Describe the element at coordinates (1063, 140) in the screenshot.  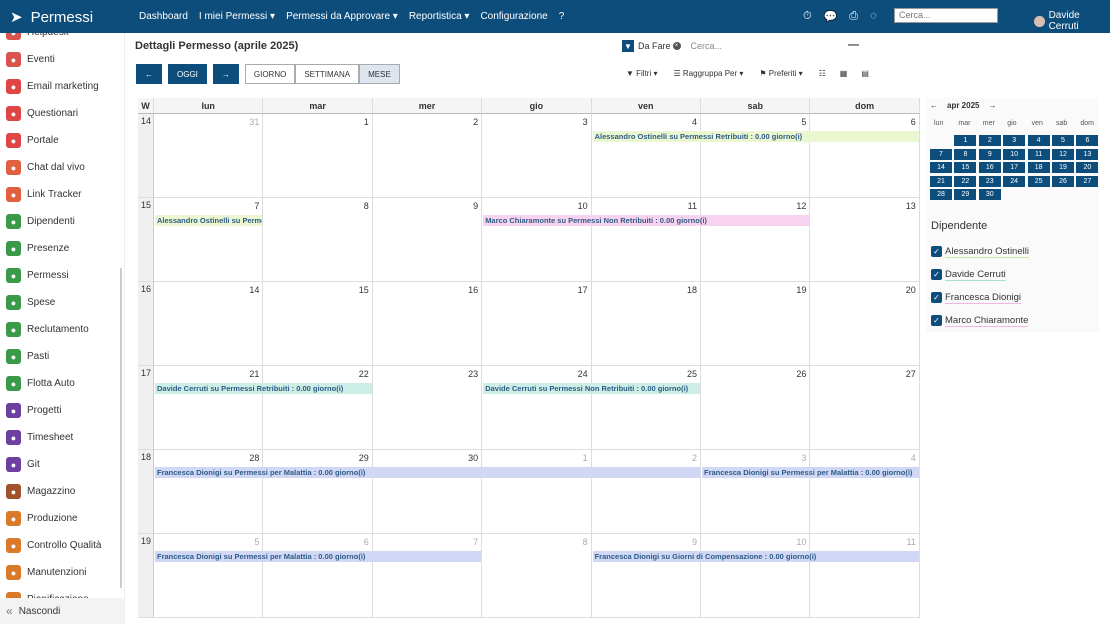
I see `mini-day: 5` at that location.